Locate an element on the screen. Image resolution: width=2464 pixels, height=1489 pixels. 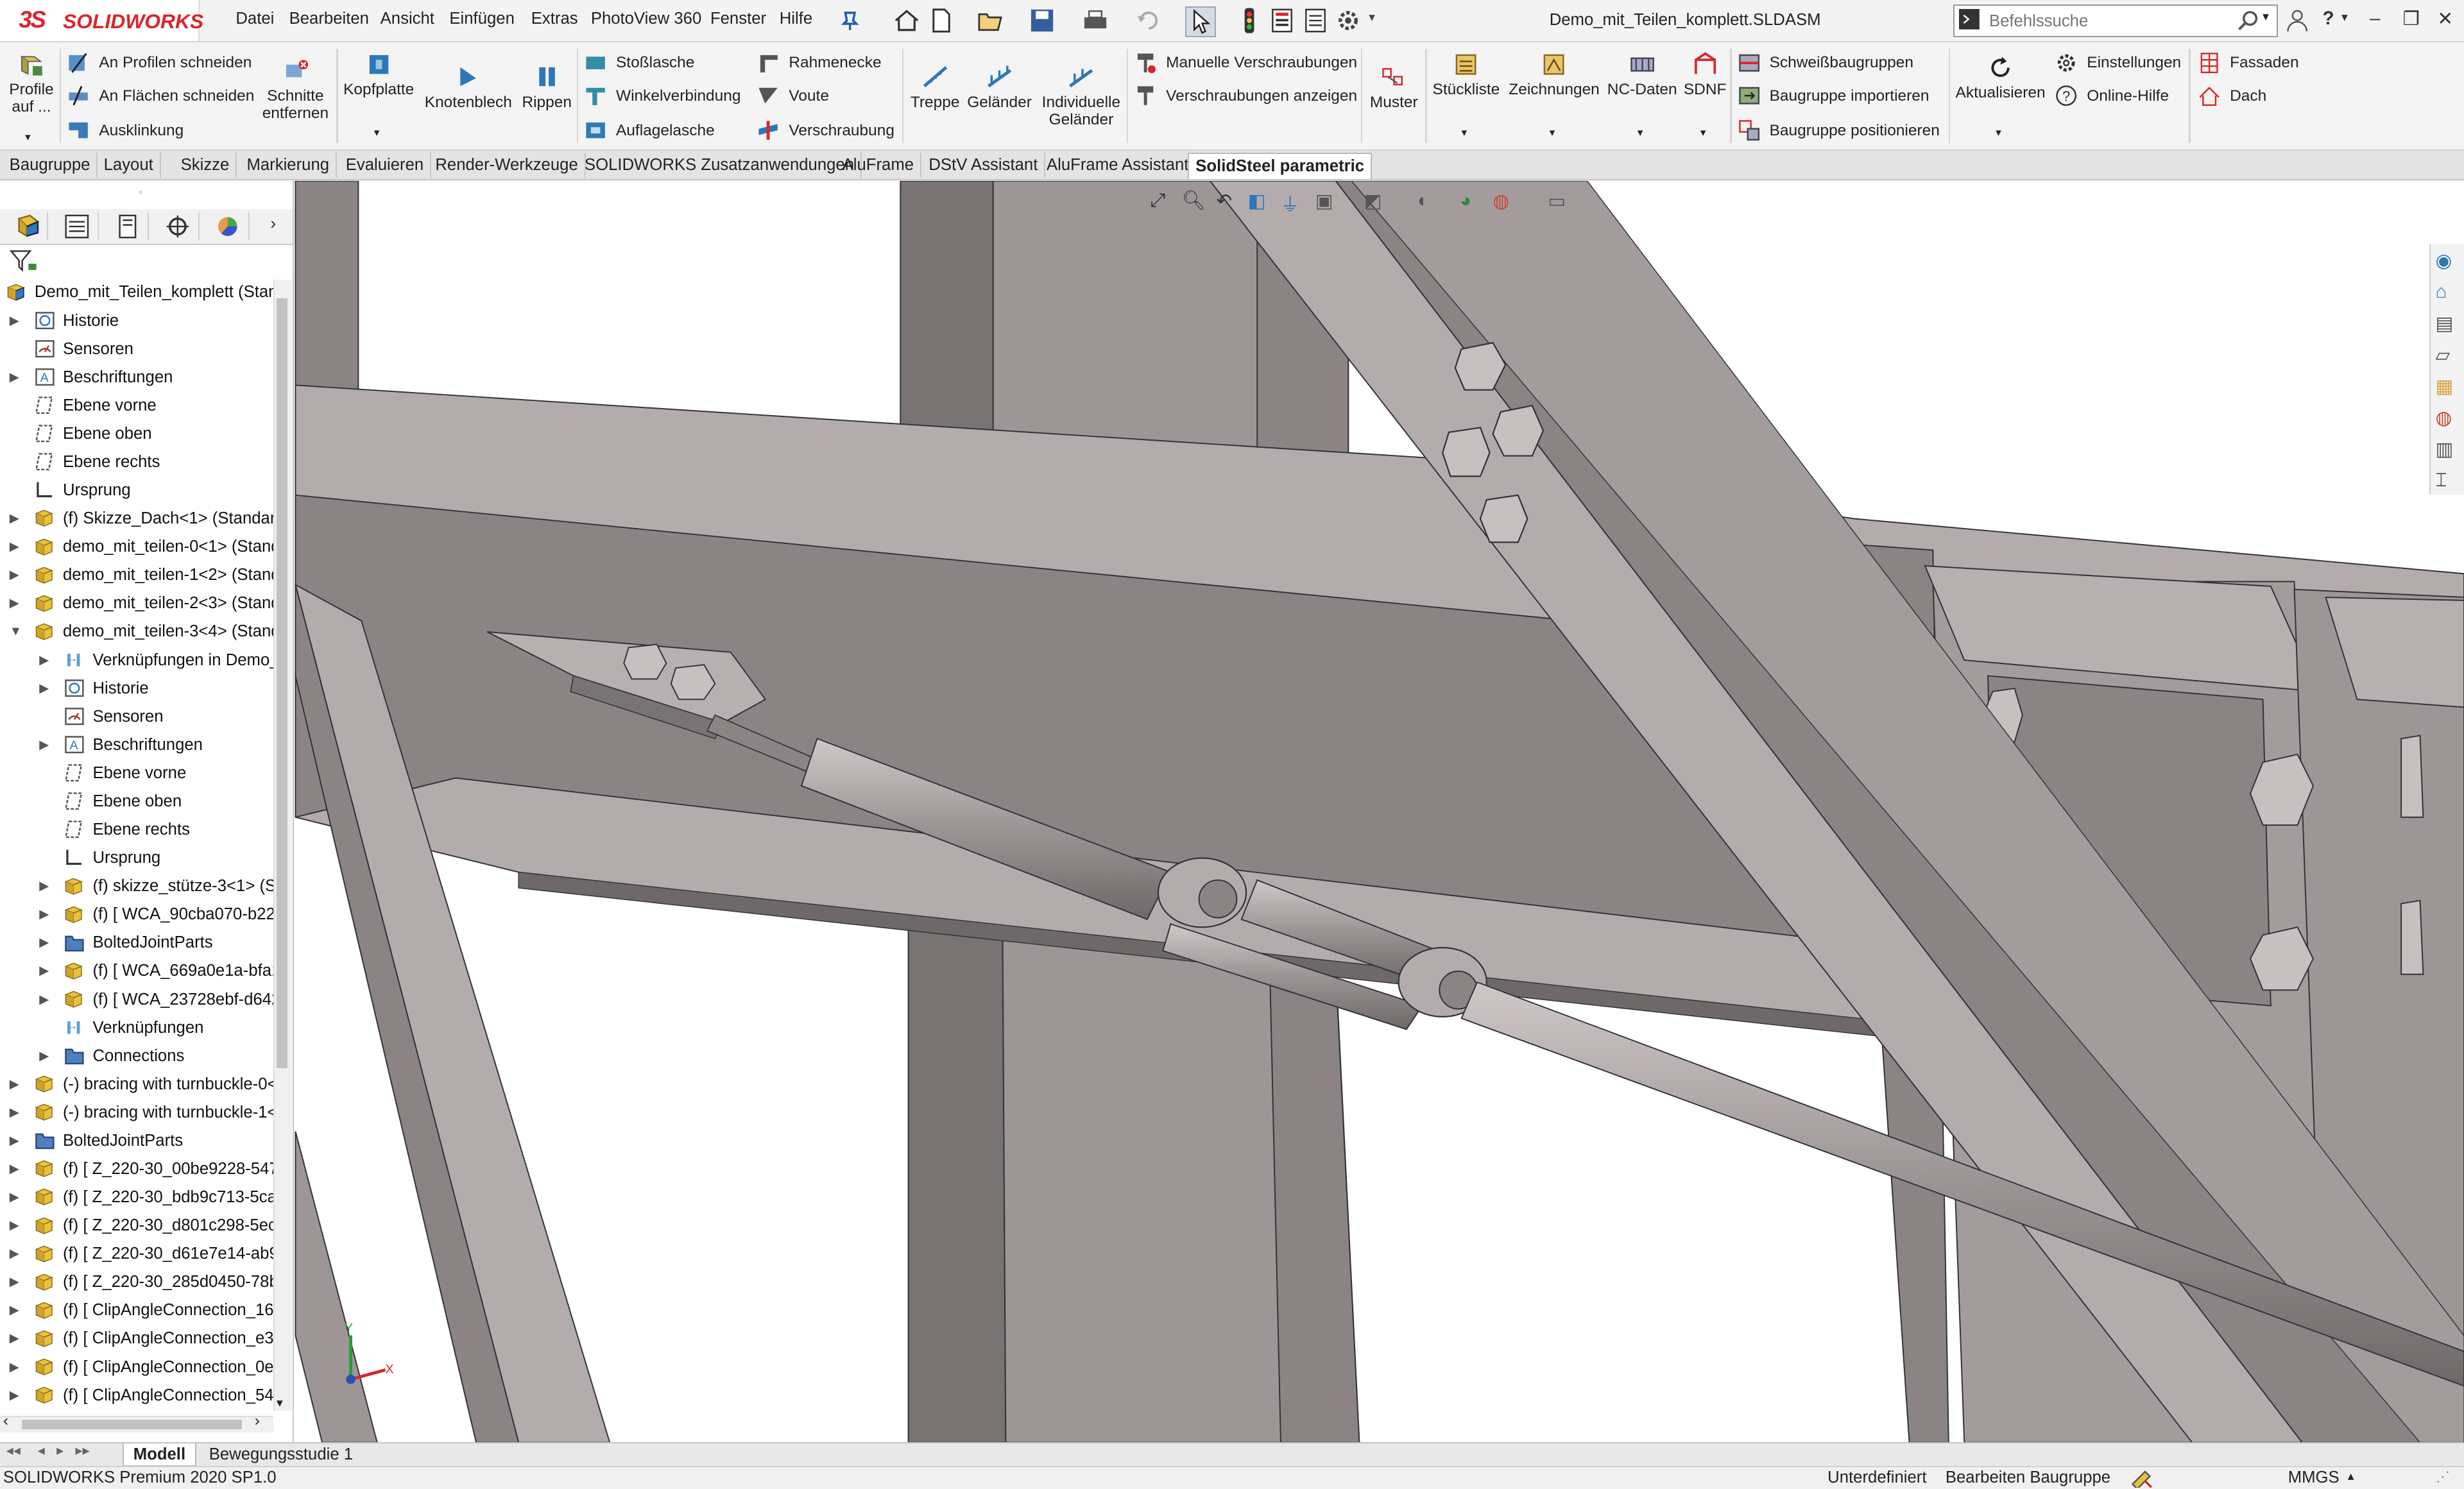
search-input is located at coordinates (2115, 22).